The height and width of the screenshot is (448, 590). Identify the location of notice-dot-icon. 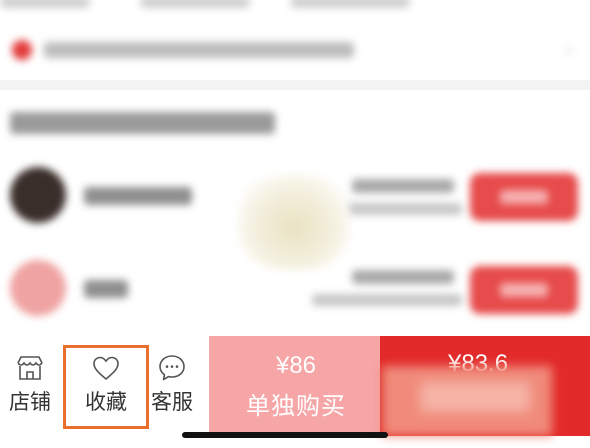
(22, 50).